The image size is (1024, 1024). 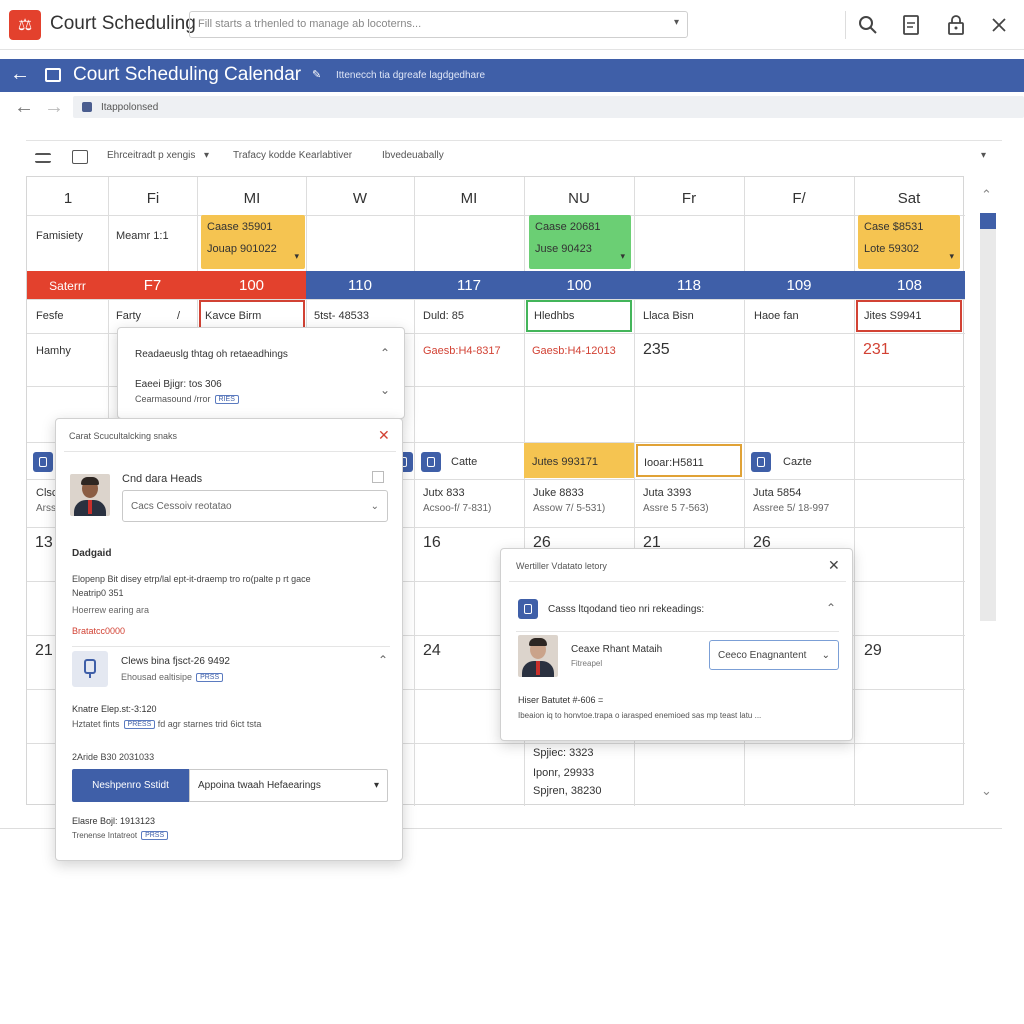 I want to click on cell-text: Iponr, 29933, so click(x=564, y=773).